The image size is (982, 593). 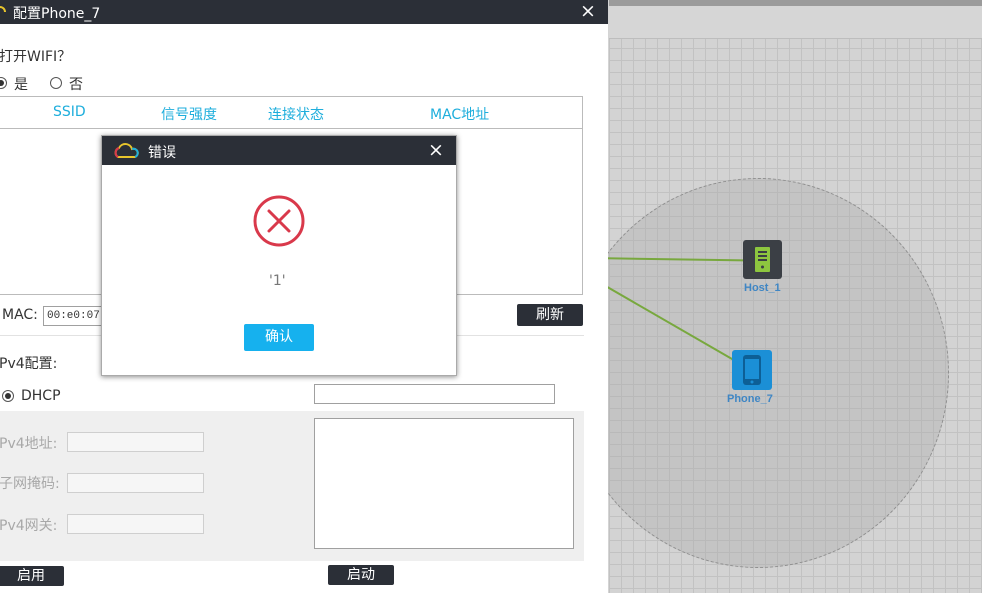 I want to click on ipv4-gateway-input, so click(x=135, y=524).